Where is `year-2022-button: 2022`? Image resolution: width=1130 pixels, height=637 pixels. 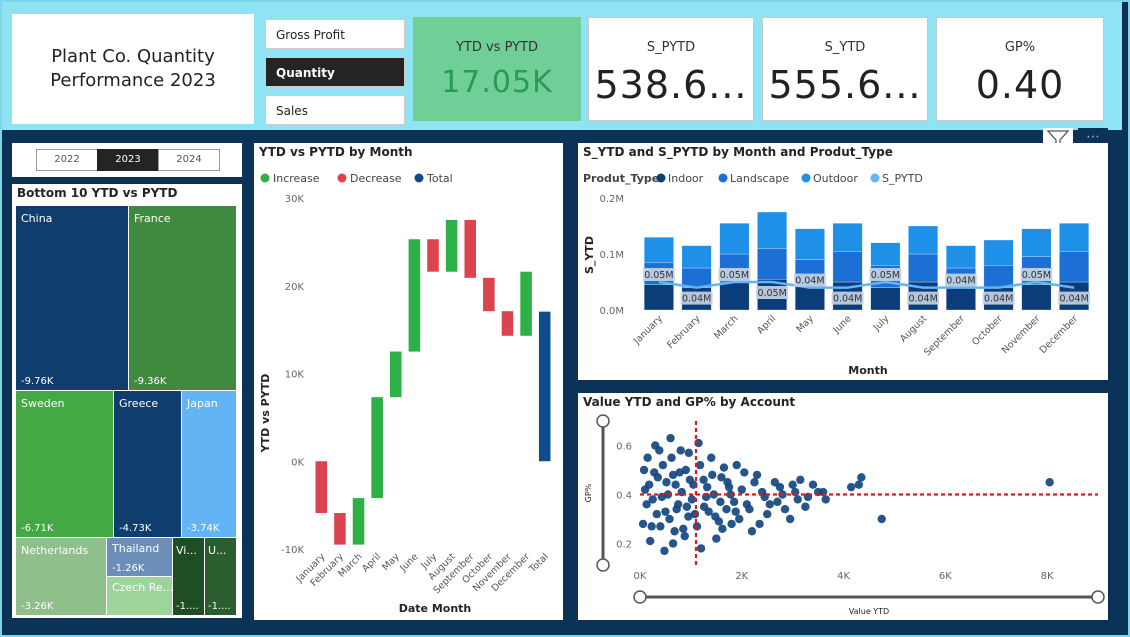
year-2022-button: 2022 is located at coordinates (67, 160).